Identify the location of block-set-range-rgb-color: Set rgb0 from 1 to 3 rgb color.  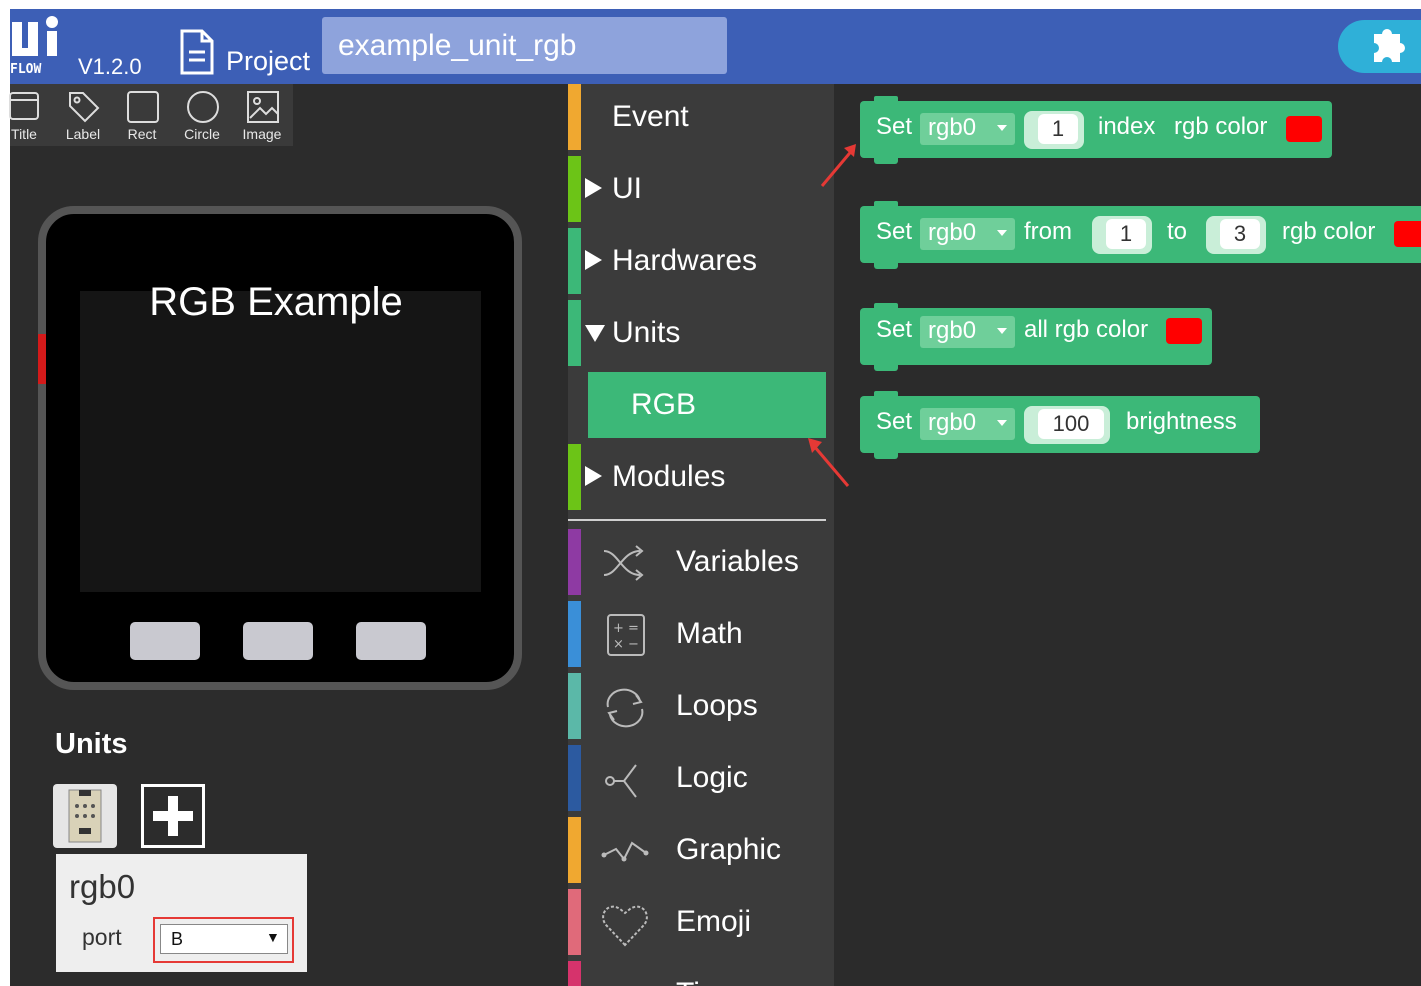
(1140, 235).